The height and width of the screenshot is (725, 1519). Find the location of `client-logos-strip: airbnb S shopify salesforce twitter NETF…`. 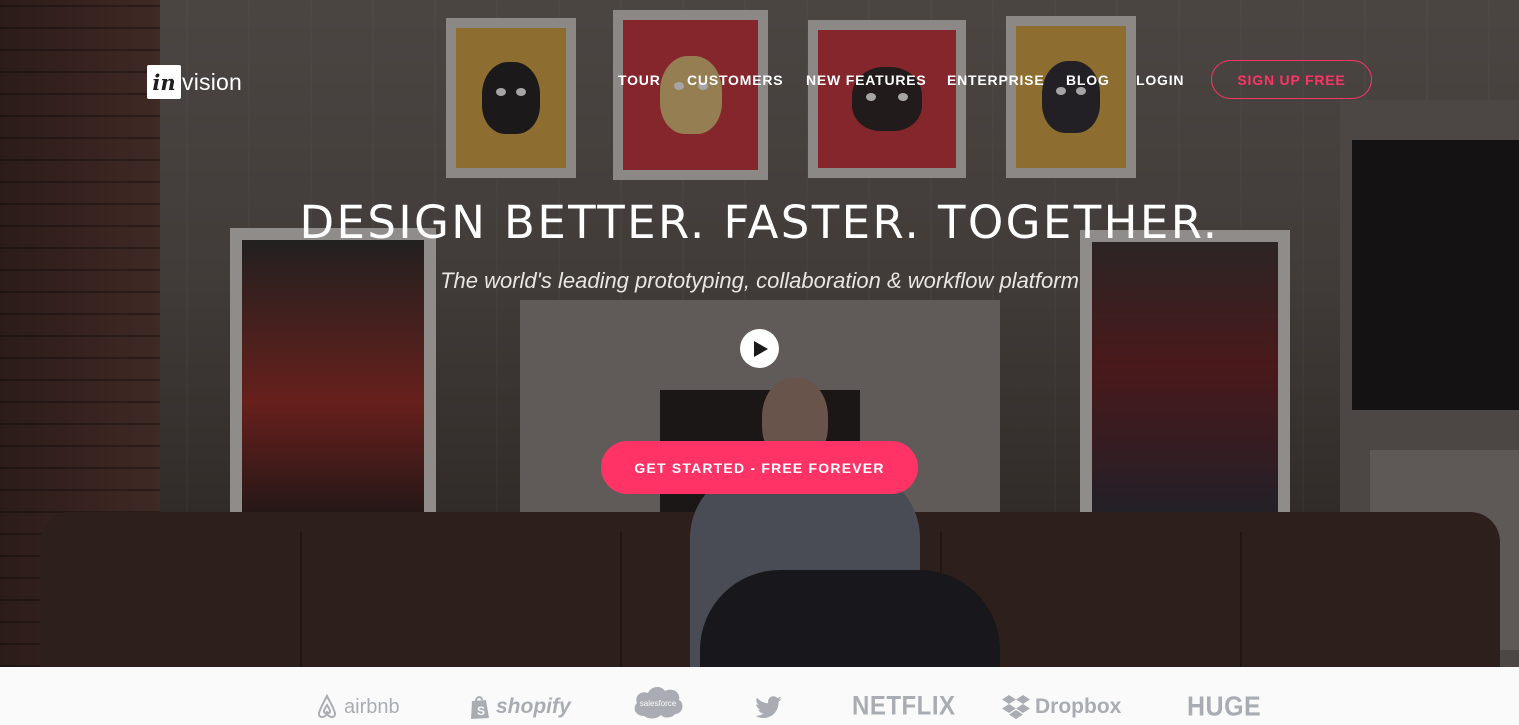

client-logos-strip: airbnb S shopify salesforce twitter NETF… is located at coordinates (759, 696).